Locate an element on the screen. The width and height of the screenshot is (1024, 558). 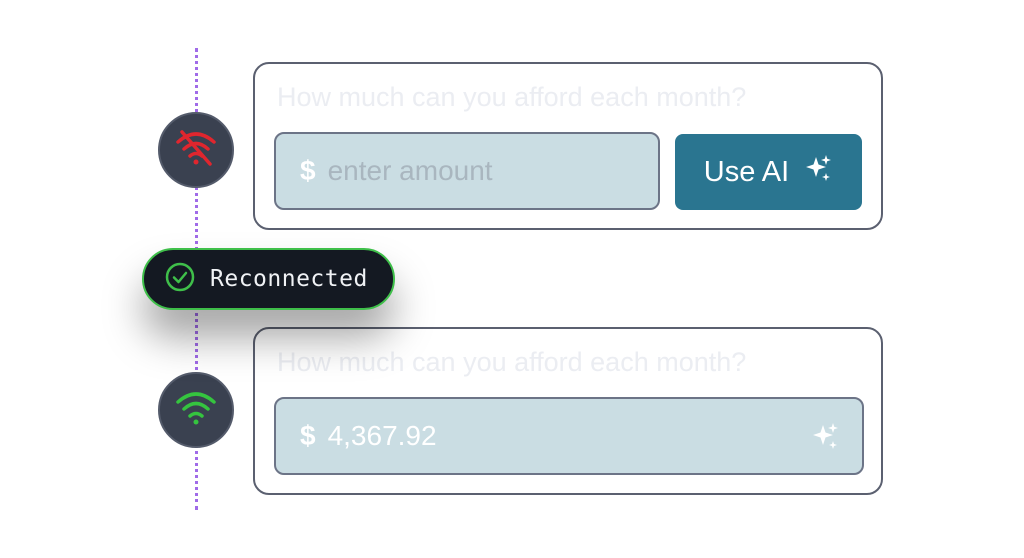
check-circle-icon is located at coordinates (180, 279).